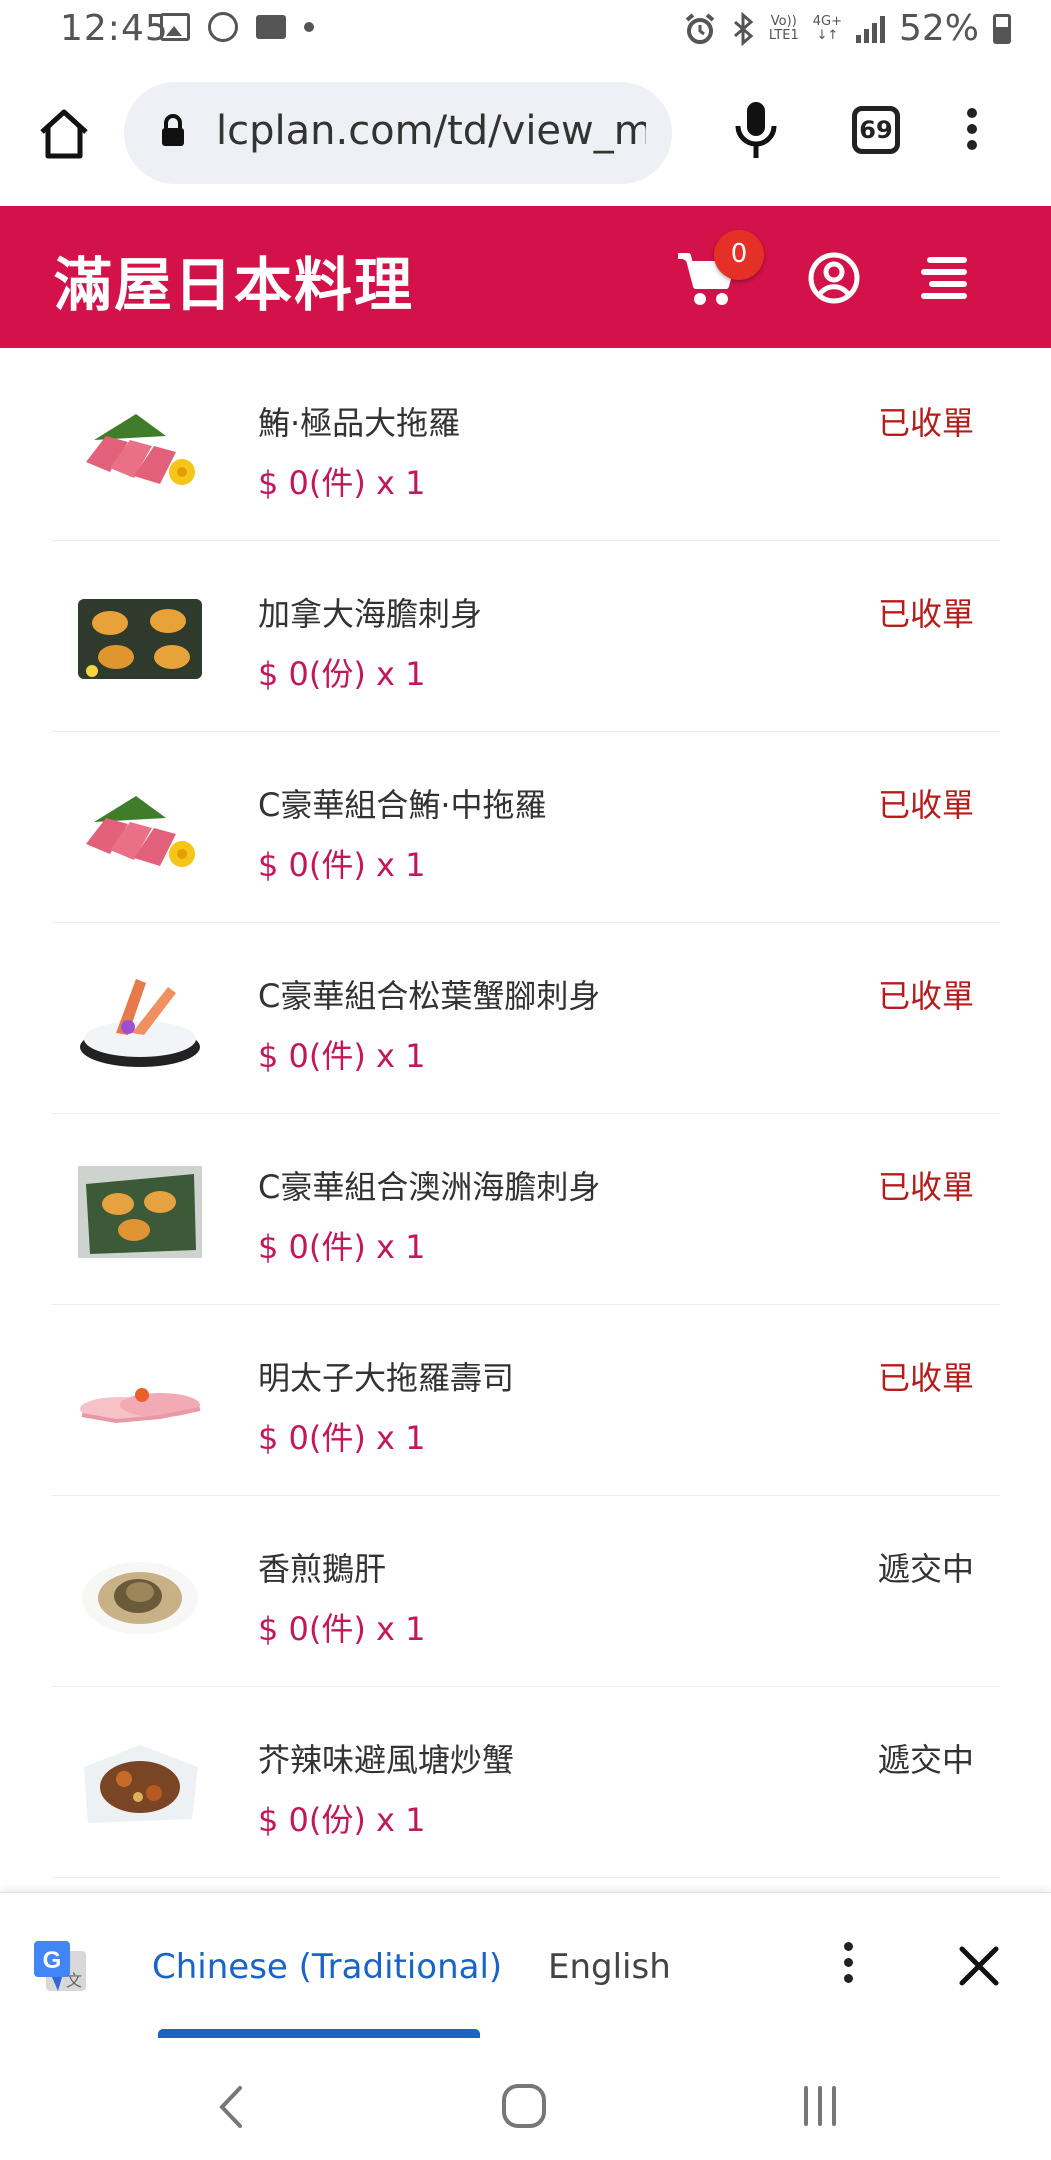  I want to click on close-icon, so click(979, 1966).